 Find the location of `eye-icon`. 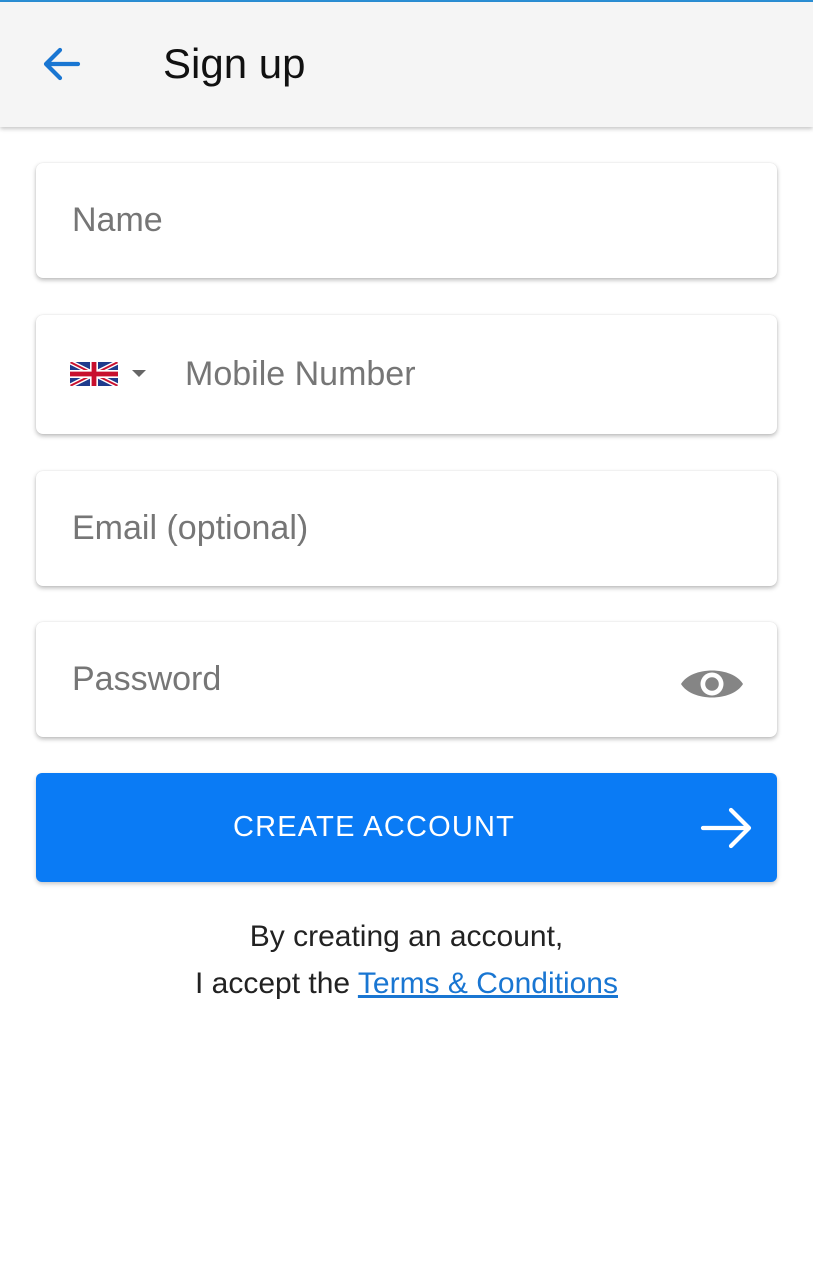

eye-icon is located at coordinates (712, 684).